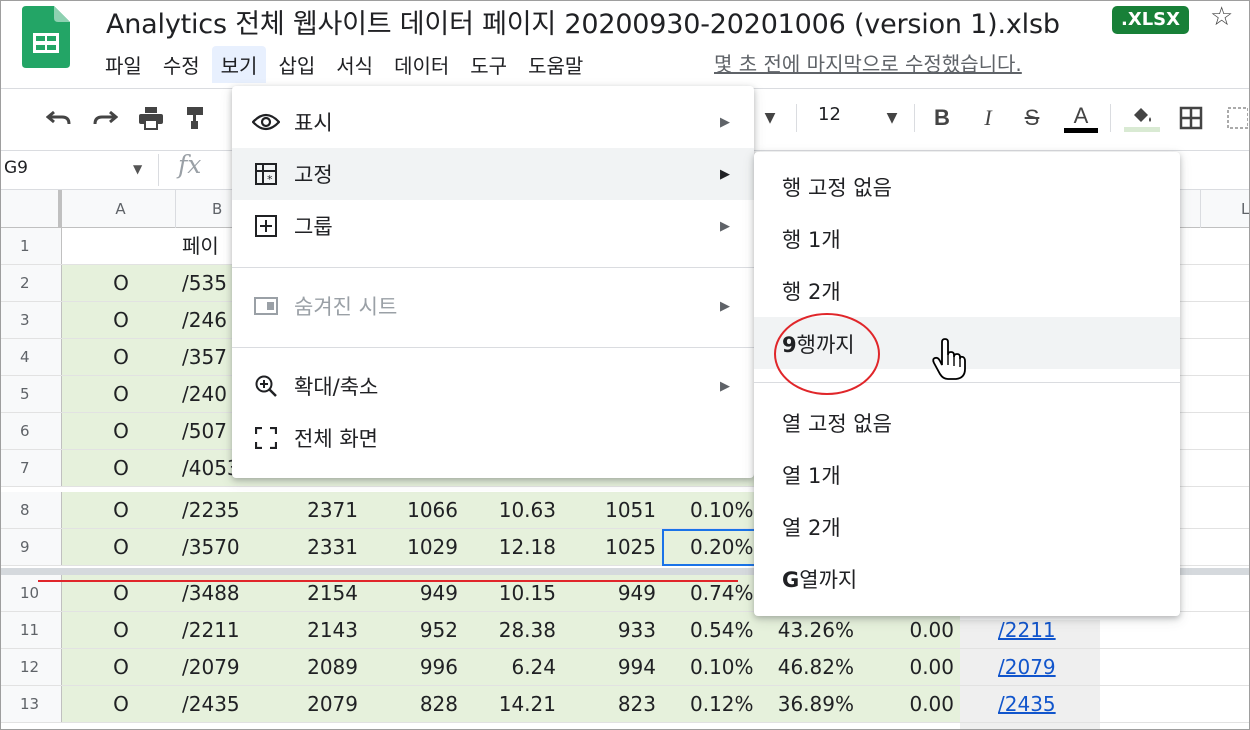 The height and width of the screenshot is (730, 1250). I want to click on paint-format-icon, so click(195, 118).